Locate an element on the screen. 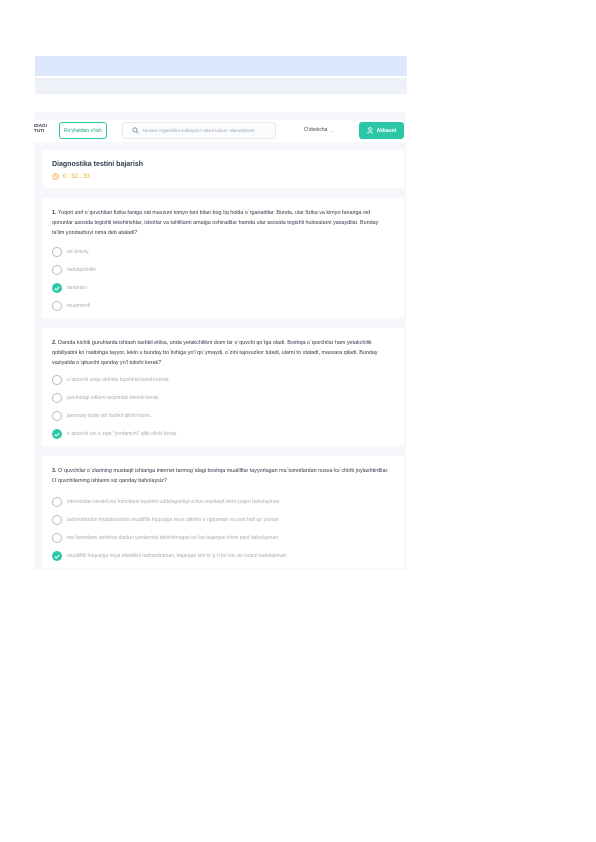 This screenshot has width=596, height=842. user-icon is located at coordinates (369, 130).